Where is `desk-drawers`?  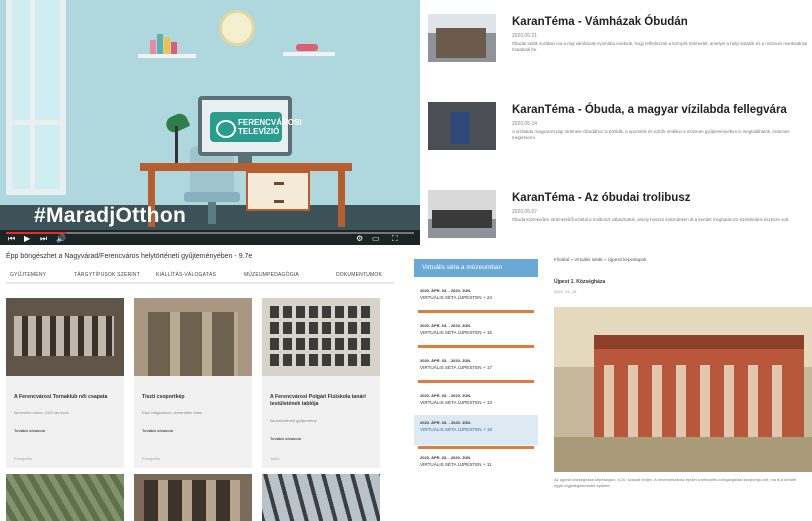 desk-drawers is located at coordinates (278, 191).